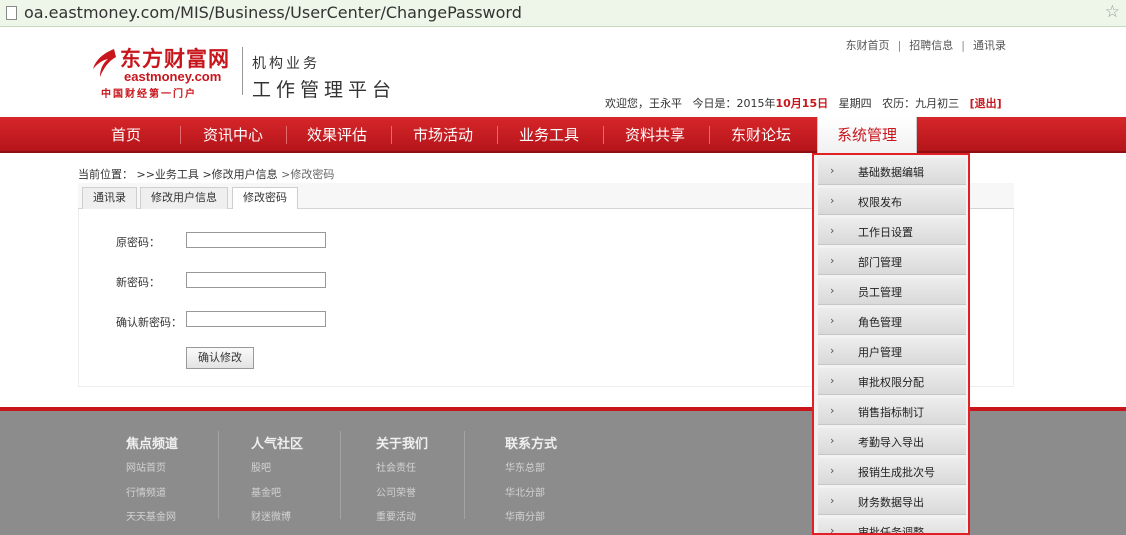  I want to click on dropdown-item-employee: › 员工管理, so click(892, 291).